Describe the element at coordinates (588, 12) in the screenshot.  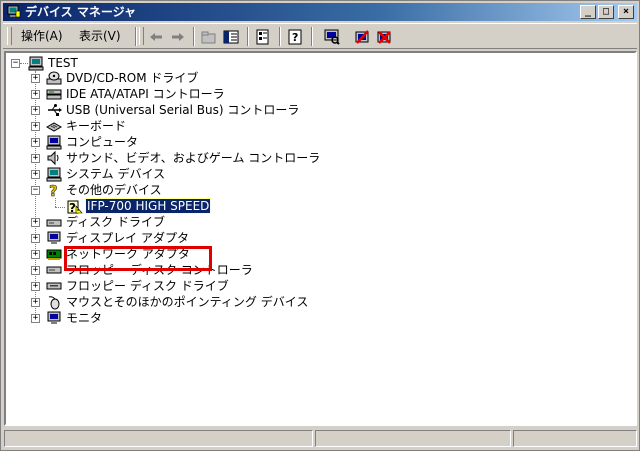
I see `minimize-button: _` at that location.